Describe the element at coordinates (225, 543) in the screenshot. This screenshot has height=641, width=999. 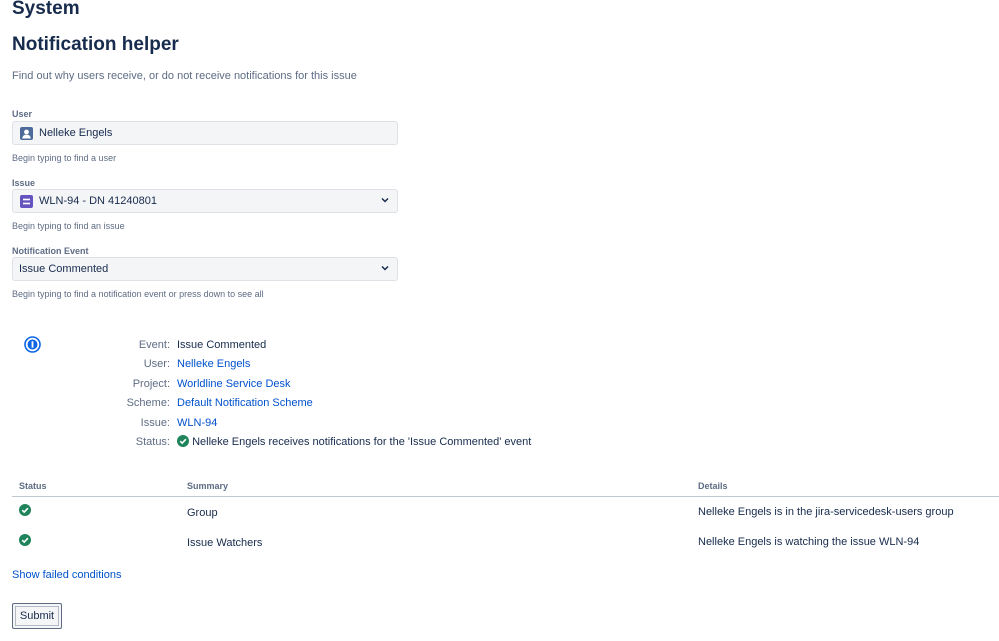
I see `table-row-summary: Issue Watchers` at that location.